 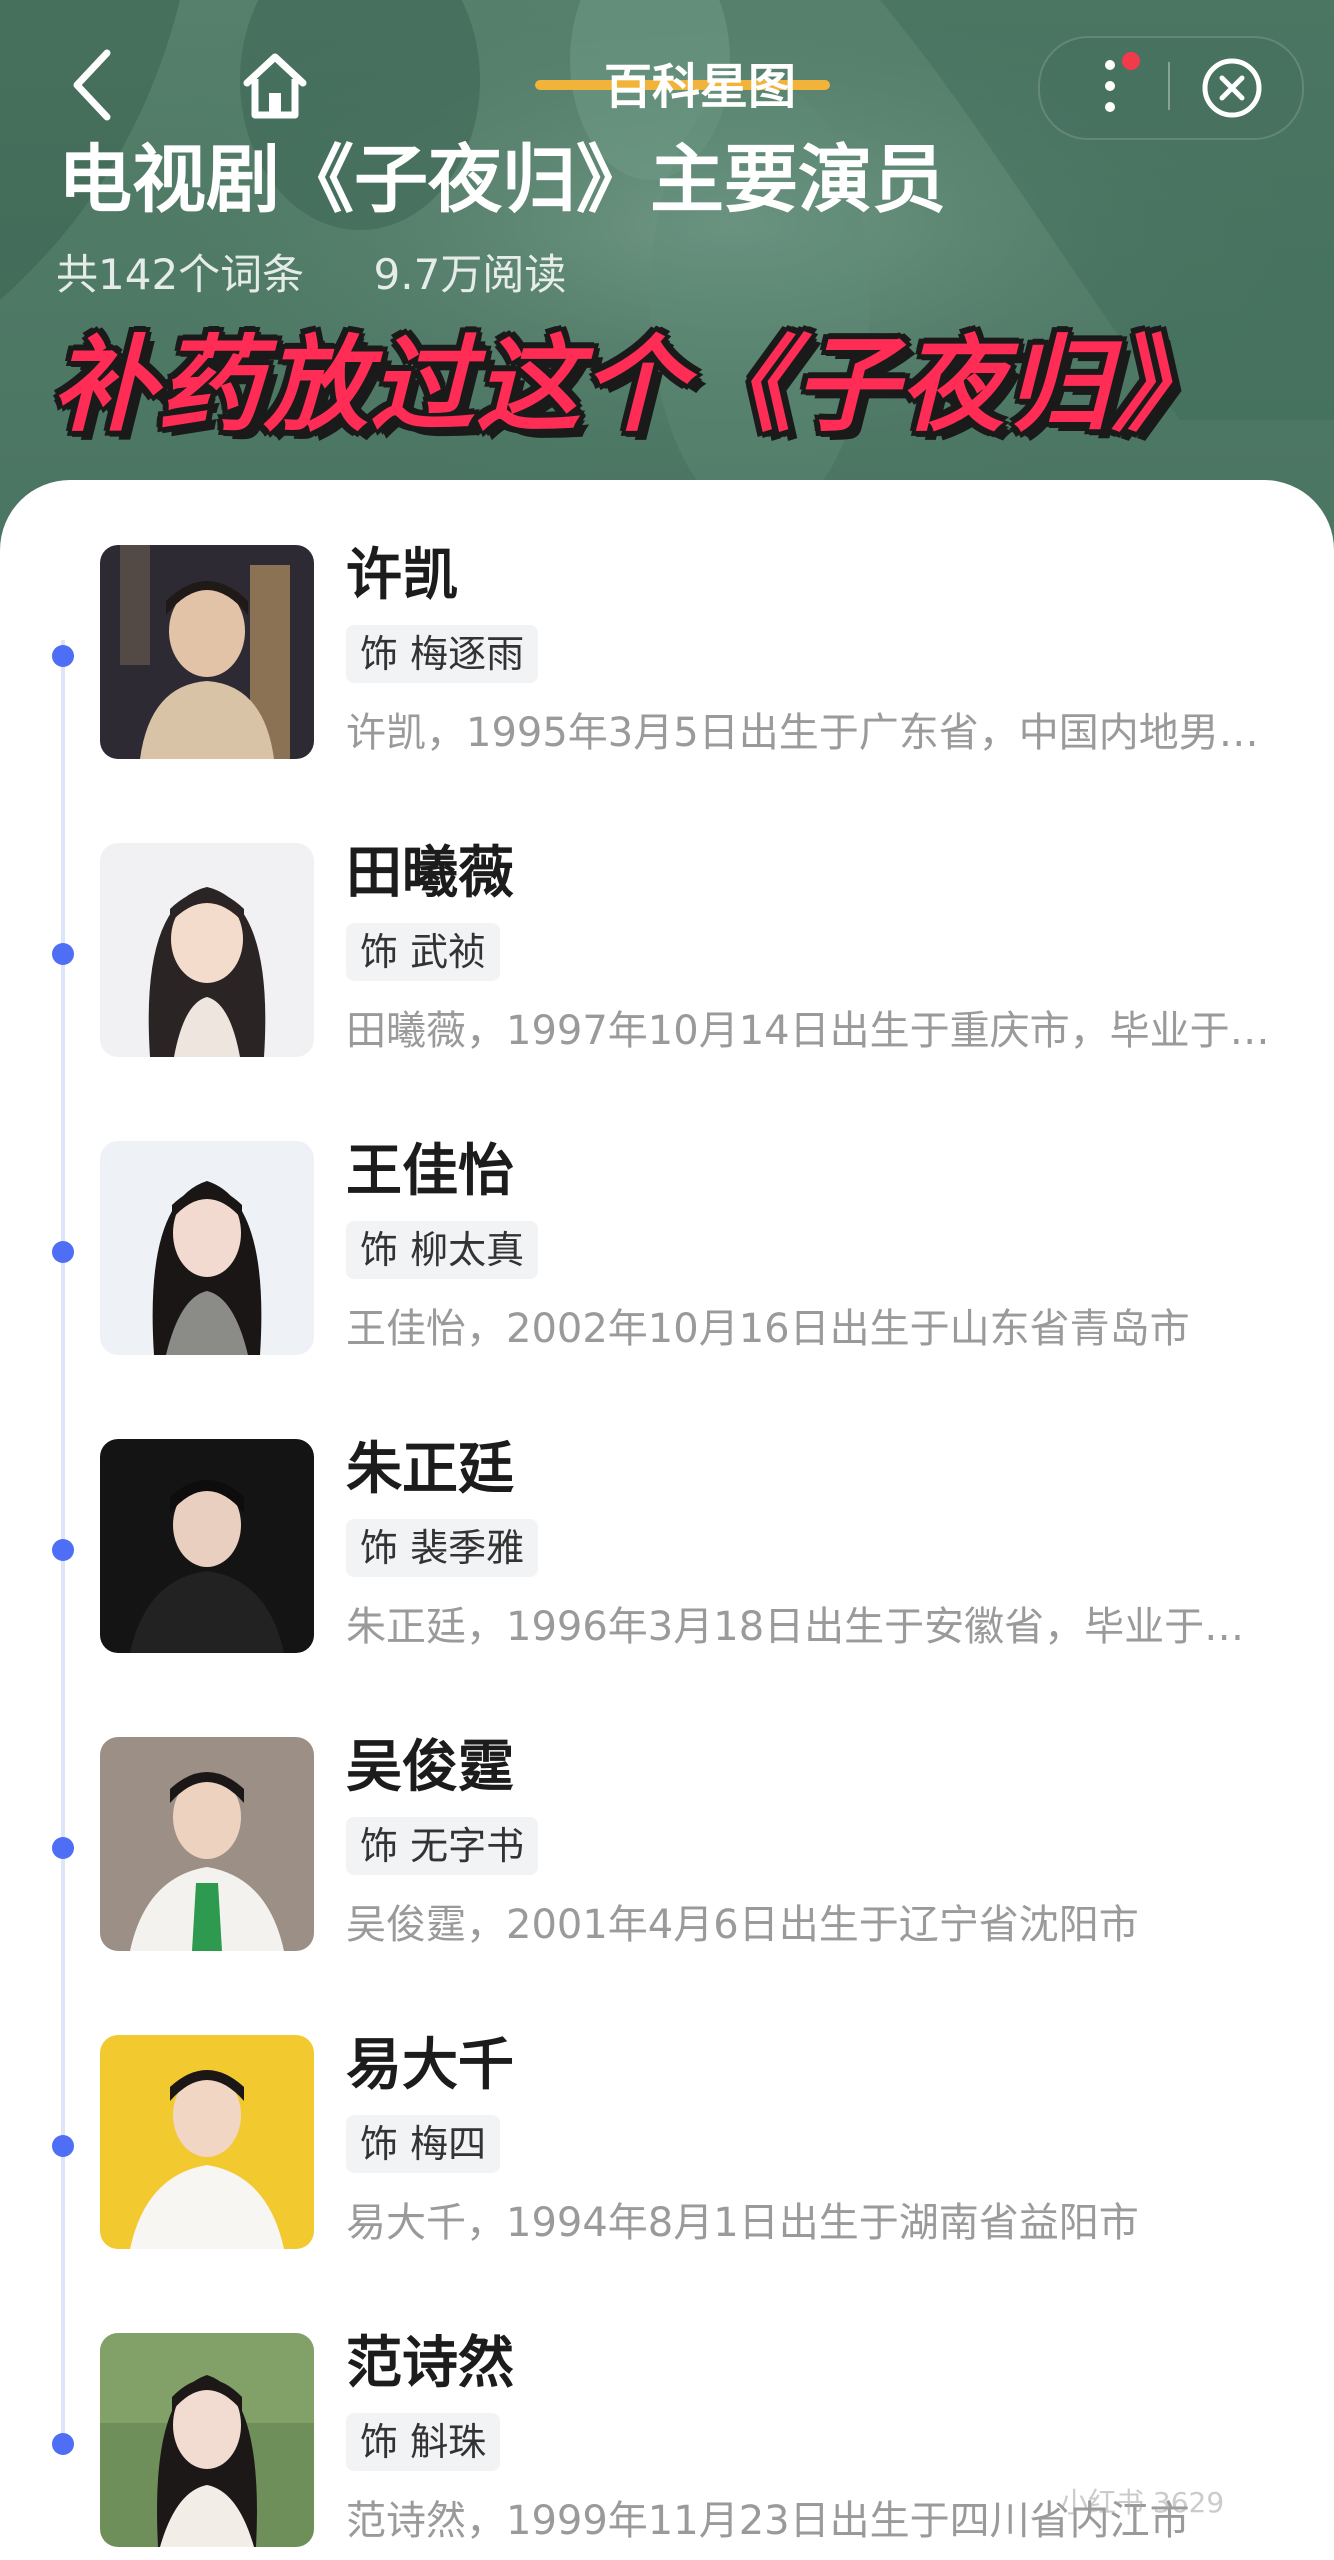 What do you see at coordinates (470, 274) in the screenshot?
I see `read-count: 9.7万阅读` at bounding box center [470, 274].